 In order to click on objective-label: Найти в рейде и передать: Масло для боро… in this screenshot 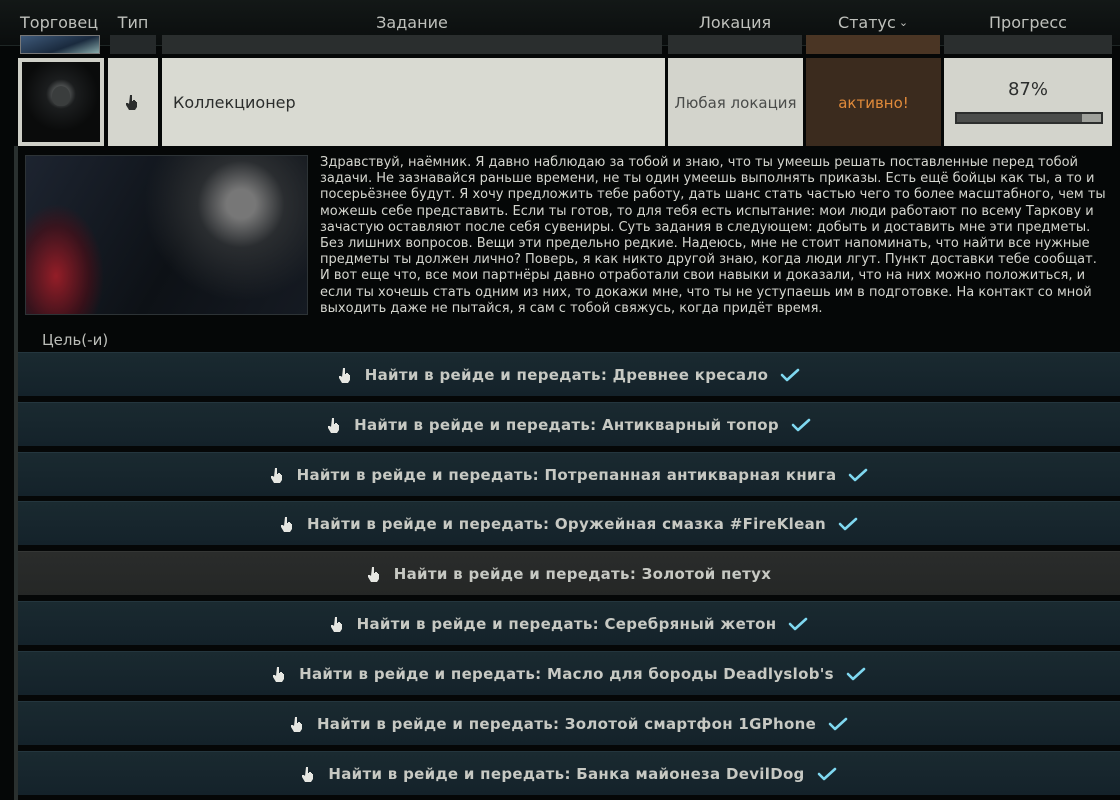, I will do `click(566, 673)`.